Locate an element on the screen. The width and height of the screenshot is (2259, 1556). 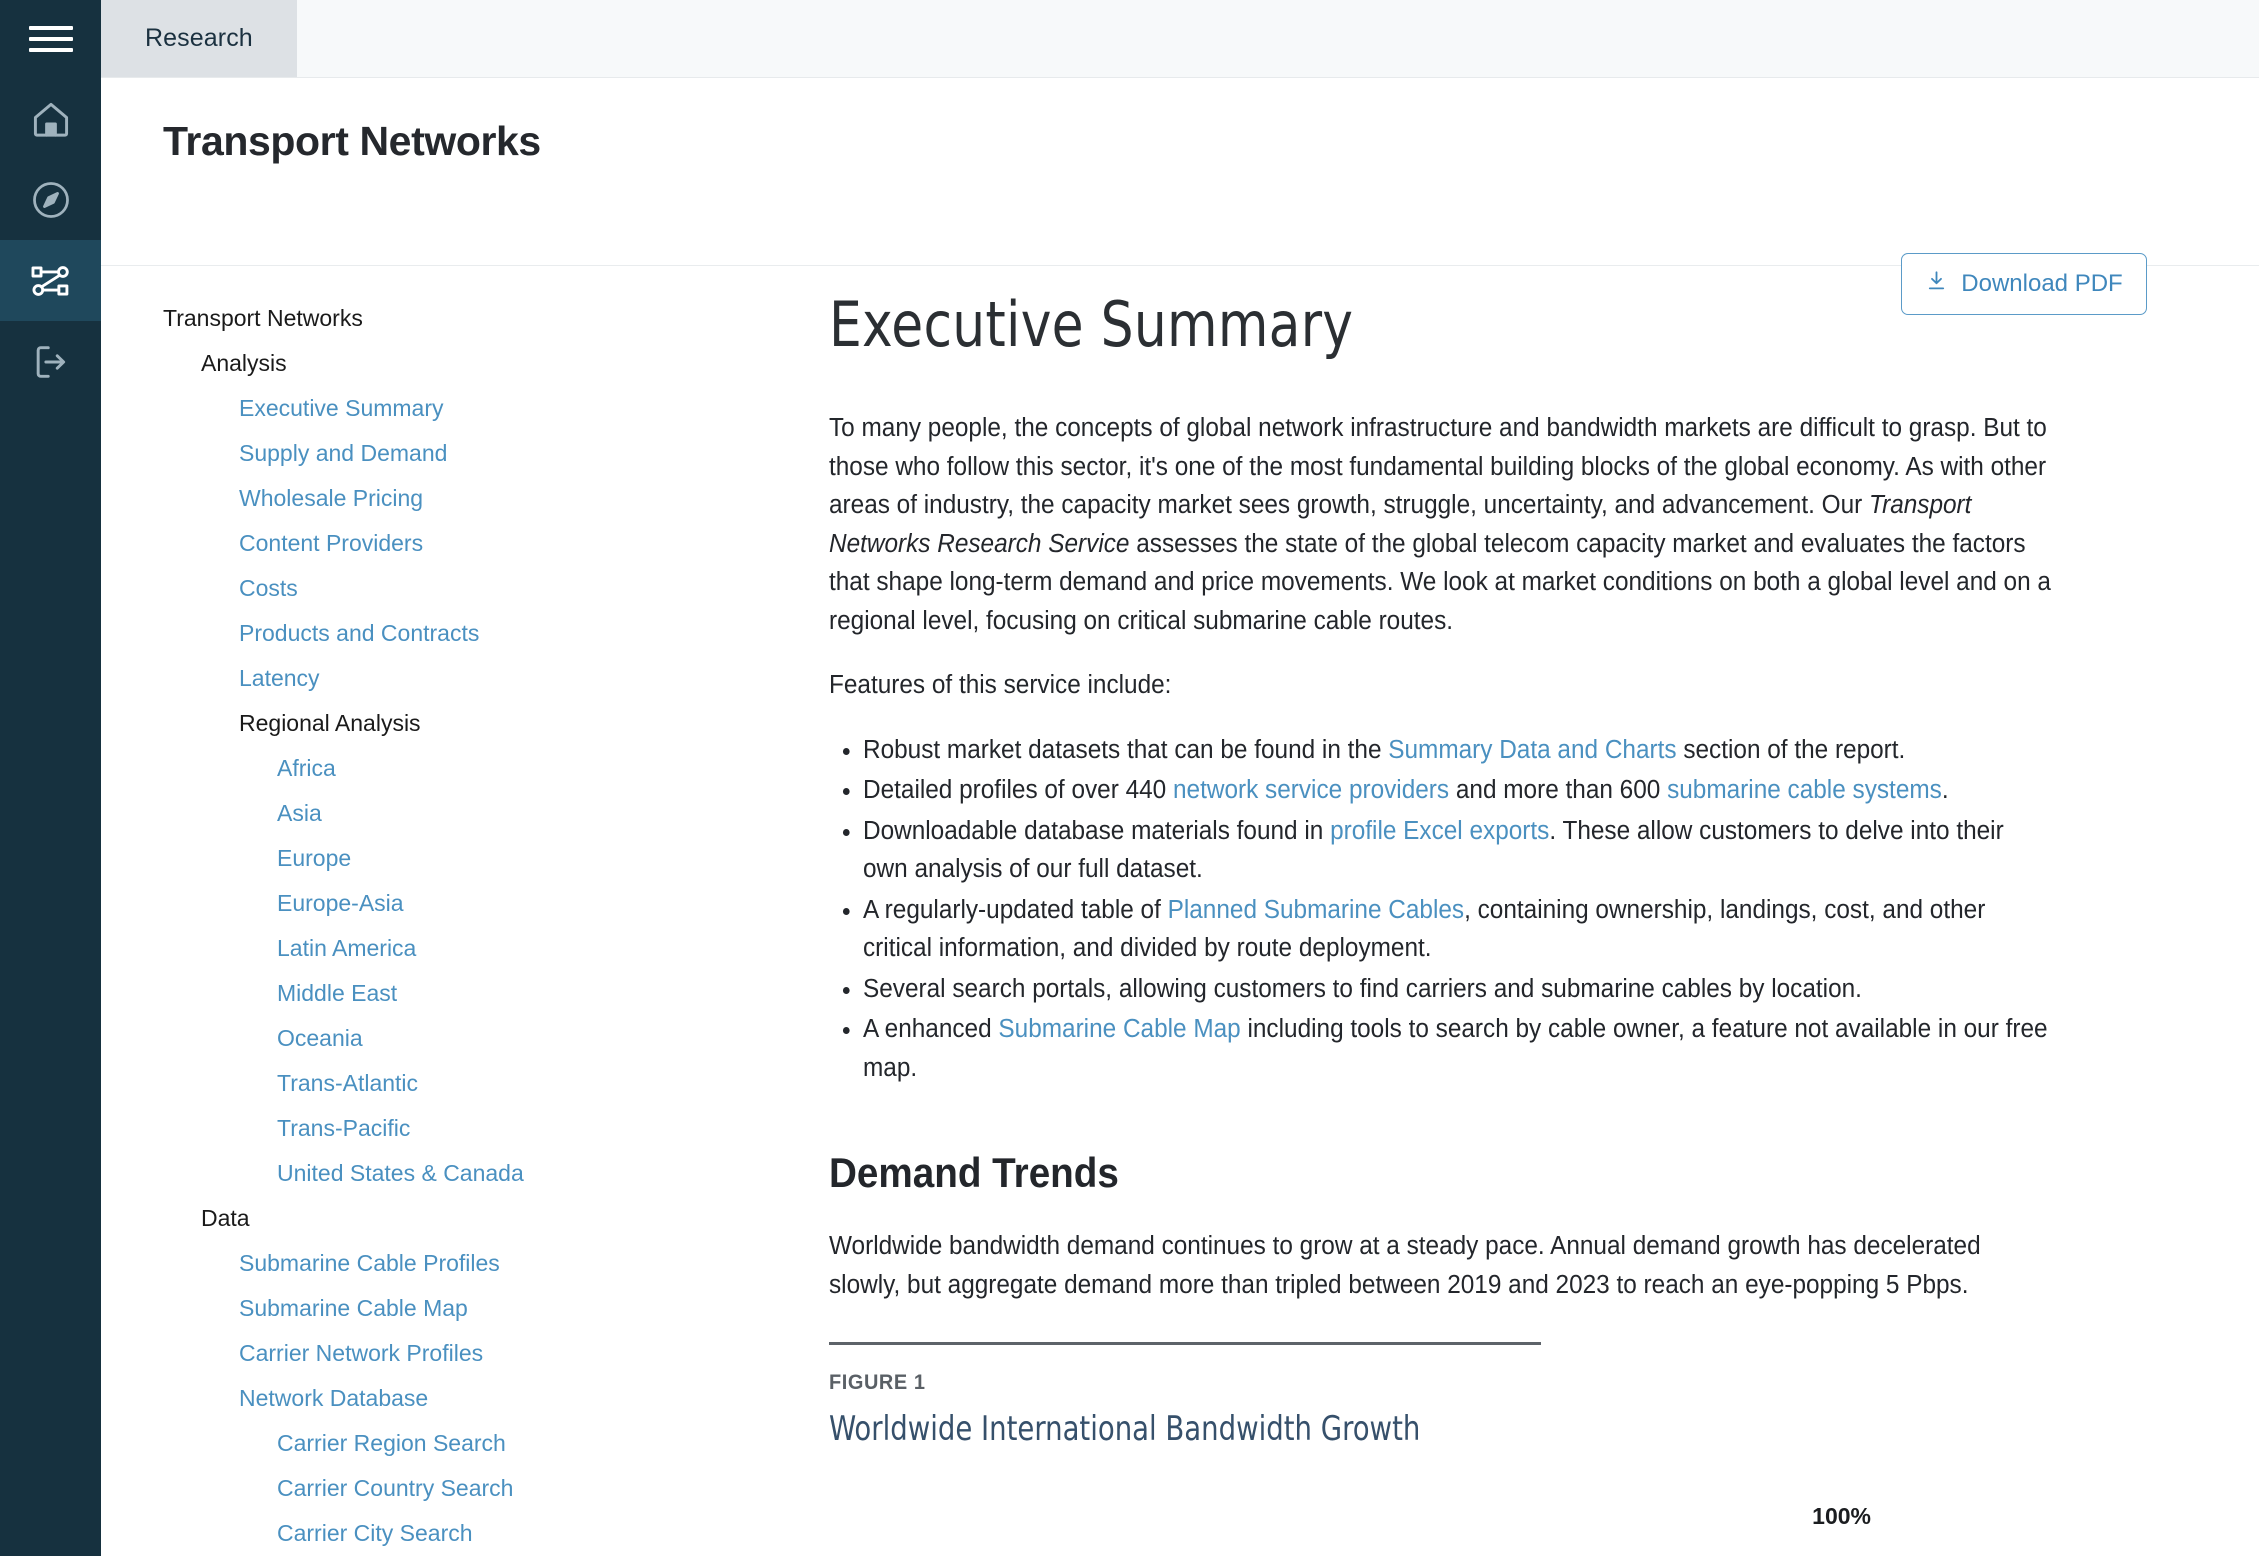
toc-link: Wholesale Pricing is located at coordinates (462, 498).